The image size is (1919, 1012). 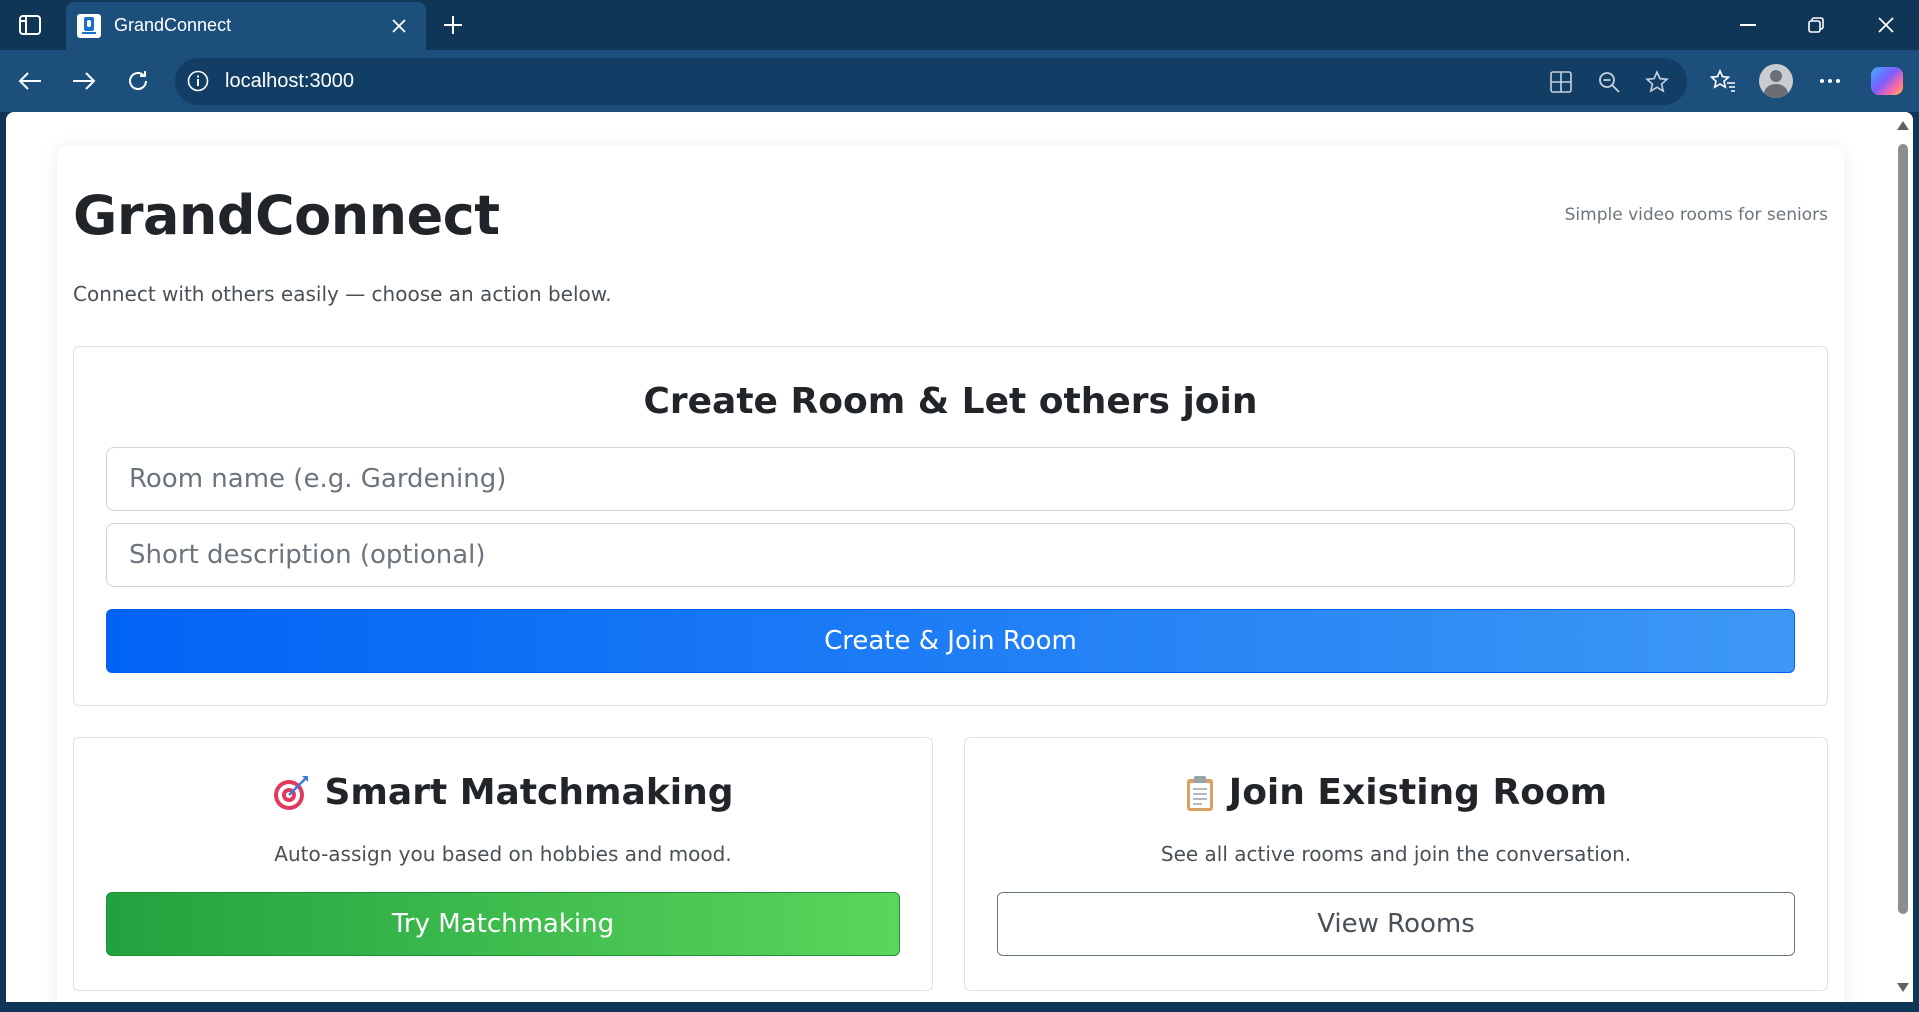 I want to click on app-available-icon, so click(x=1561, y=82).